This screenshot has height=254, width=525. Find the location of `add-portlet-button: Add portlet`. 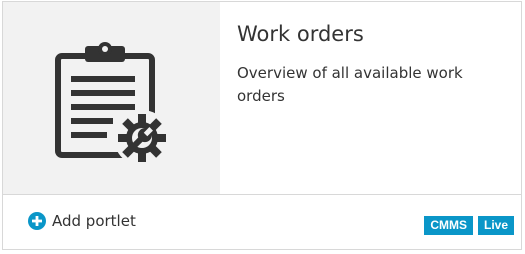

add-portlet-button: Add portlet is located at coordinates (82, 221).